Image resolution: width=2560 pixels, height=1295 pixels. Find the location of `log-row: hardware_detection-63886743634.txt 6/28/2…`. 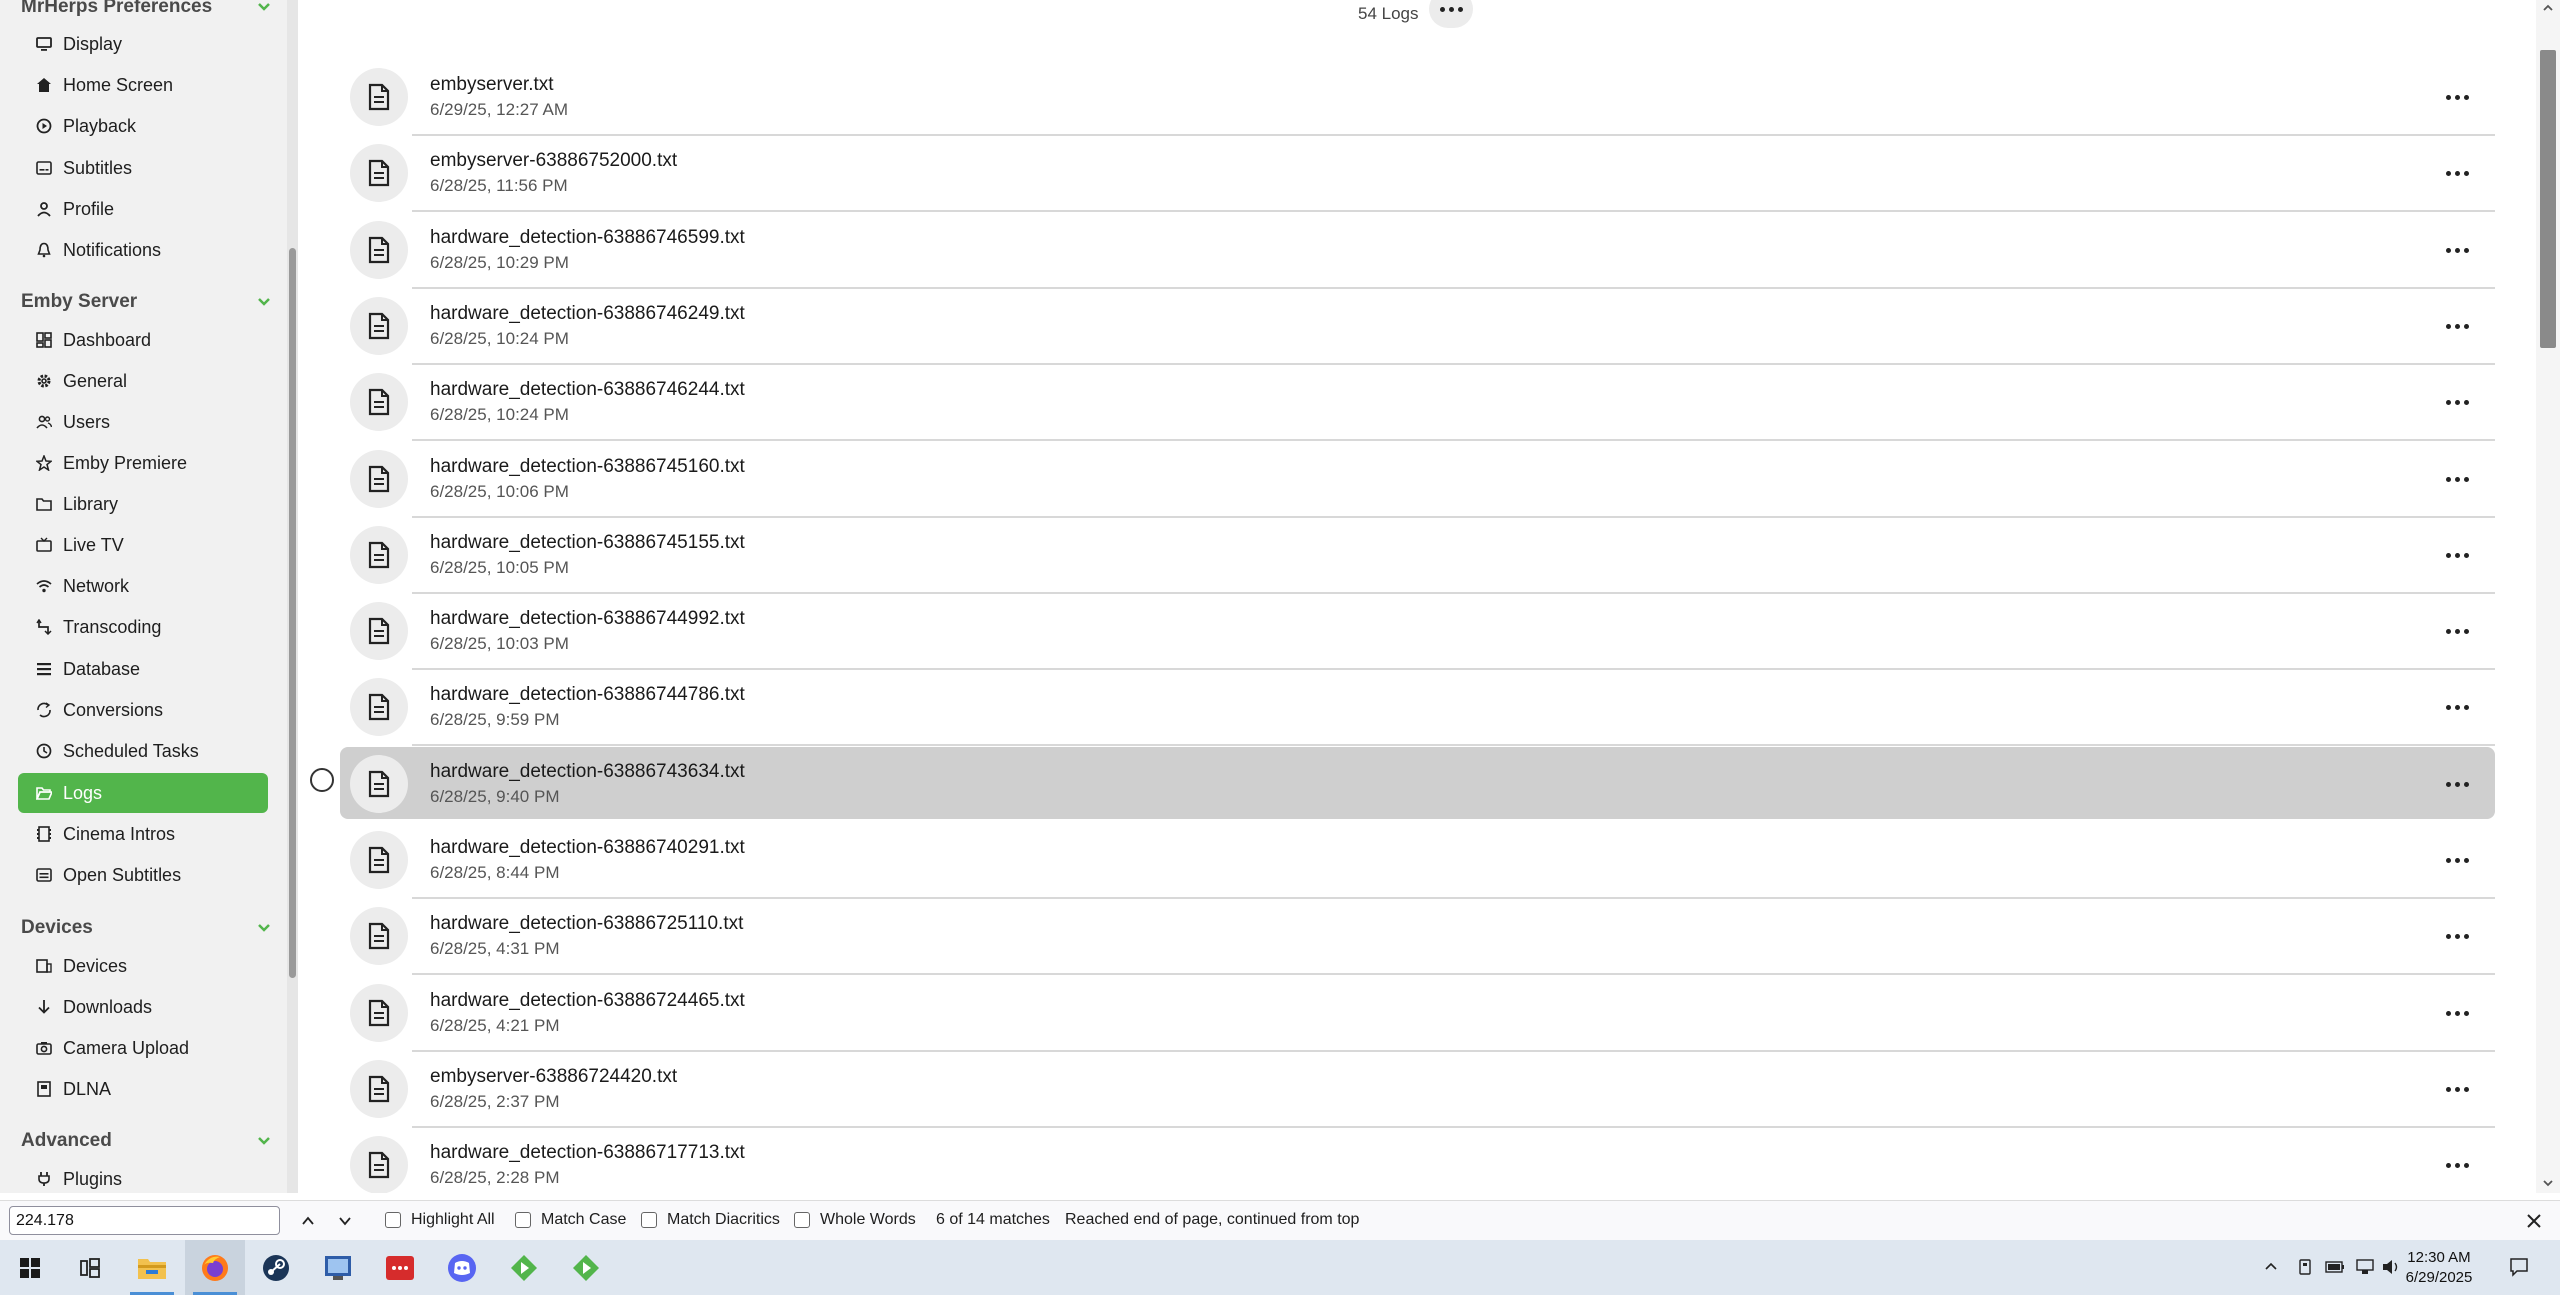

log-row: hardware_detection-63886743634.txt 6/28/2… is located at coordinates (1417, 783).